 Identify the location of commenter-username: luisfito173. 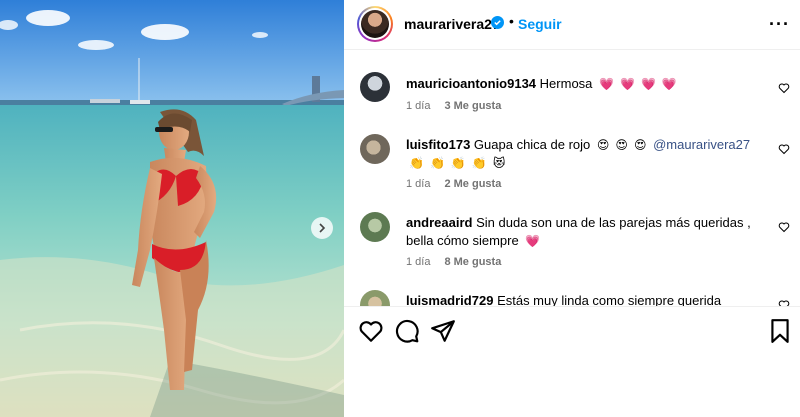
(438, 144).